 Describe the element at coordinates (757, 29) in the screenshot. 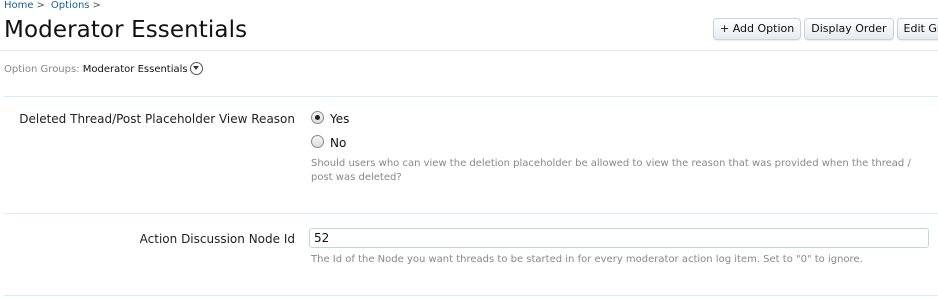

I see `add-option-button: + Add Option` at that location.